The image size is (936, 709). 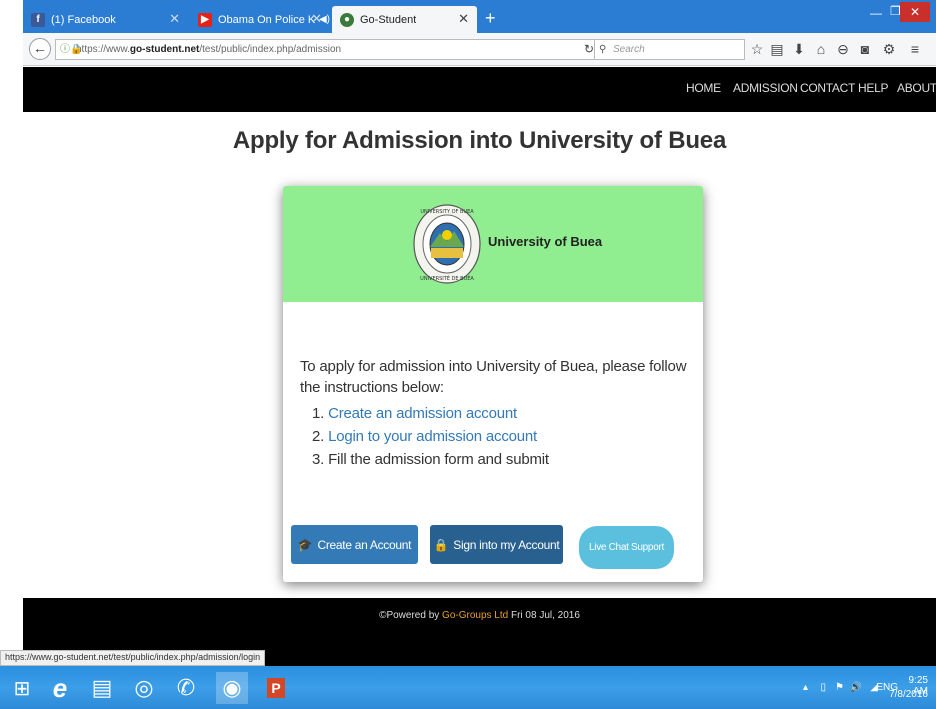 I want to click on facebook-icon: f, so click(x=38, y=19).